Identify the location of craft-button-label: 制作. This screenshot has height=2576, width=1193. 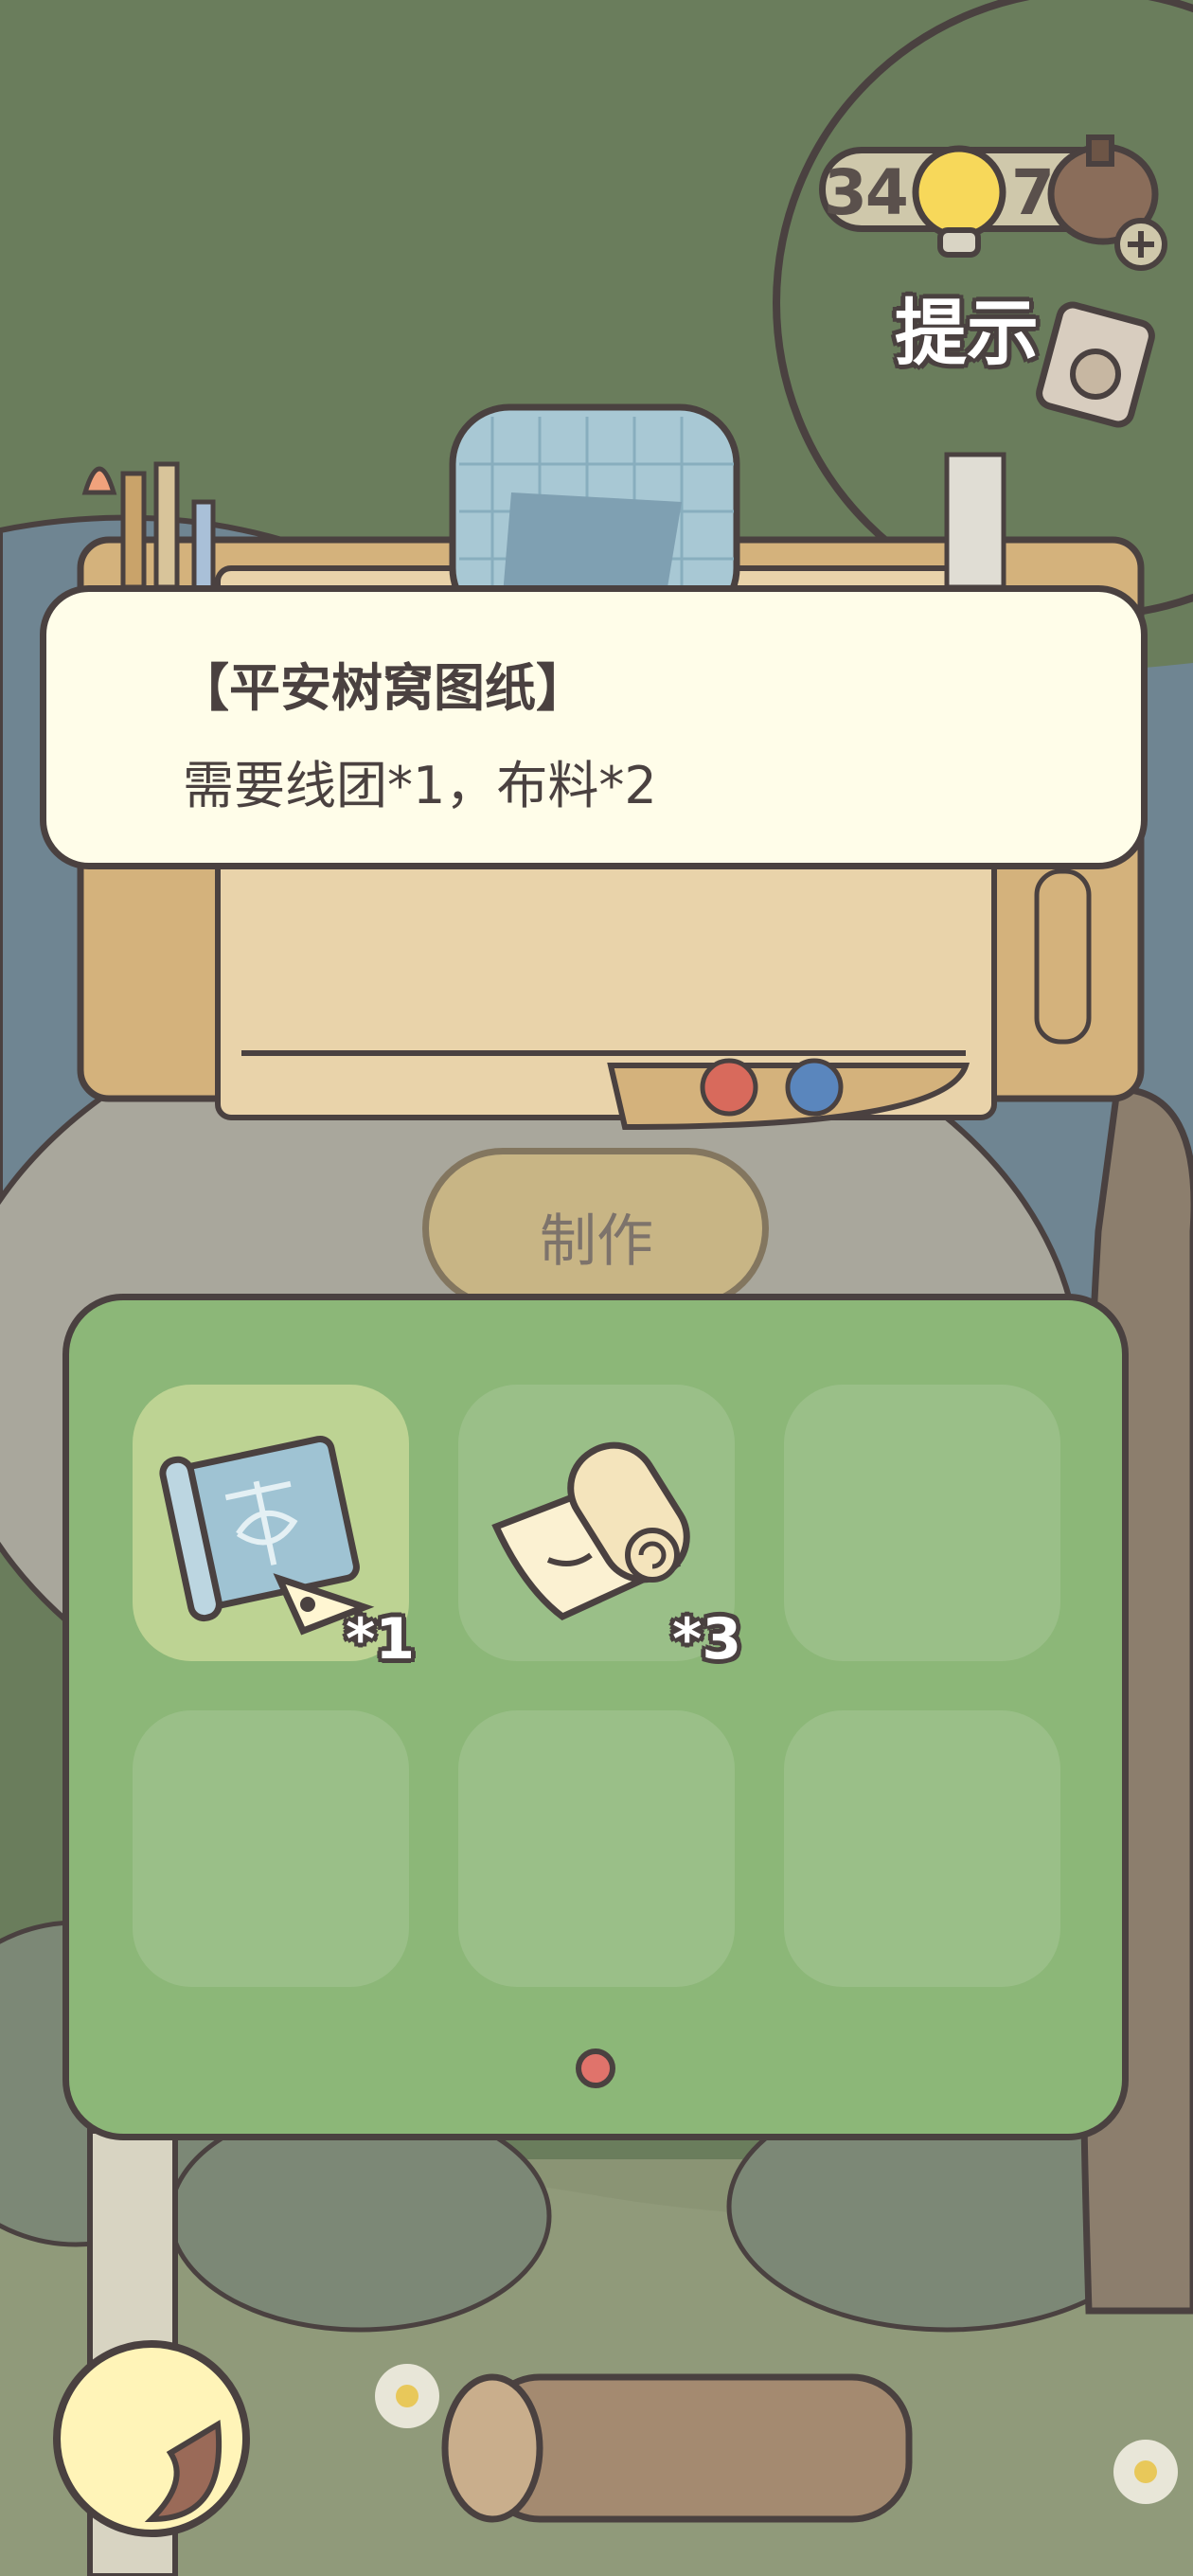
(596, 1241).